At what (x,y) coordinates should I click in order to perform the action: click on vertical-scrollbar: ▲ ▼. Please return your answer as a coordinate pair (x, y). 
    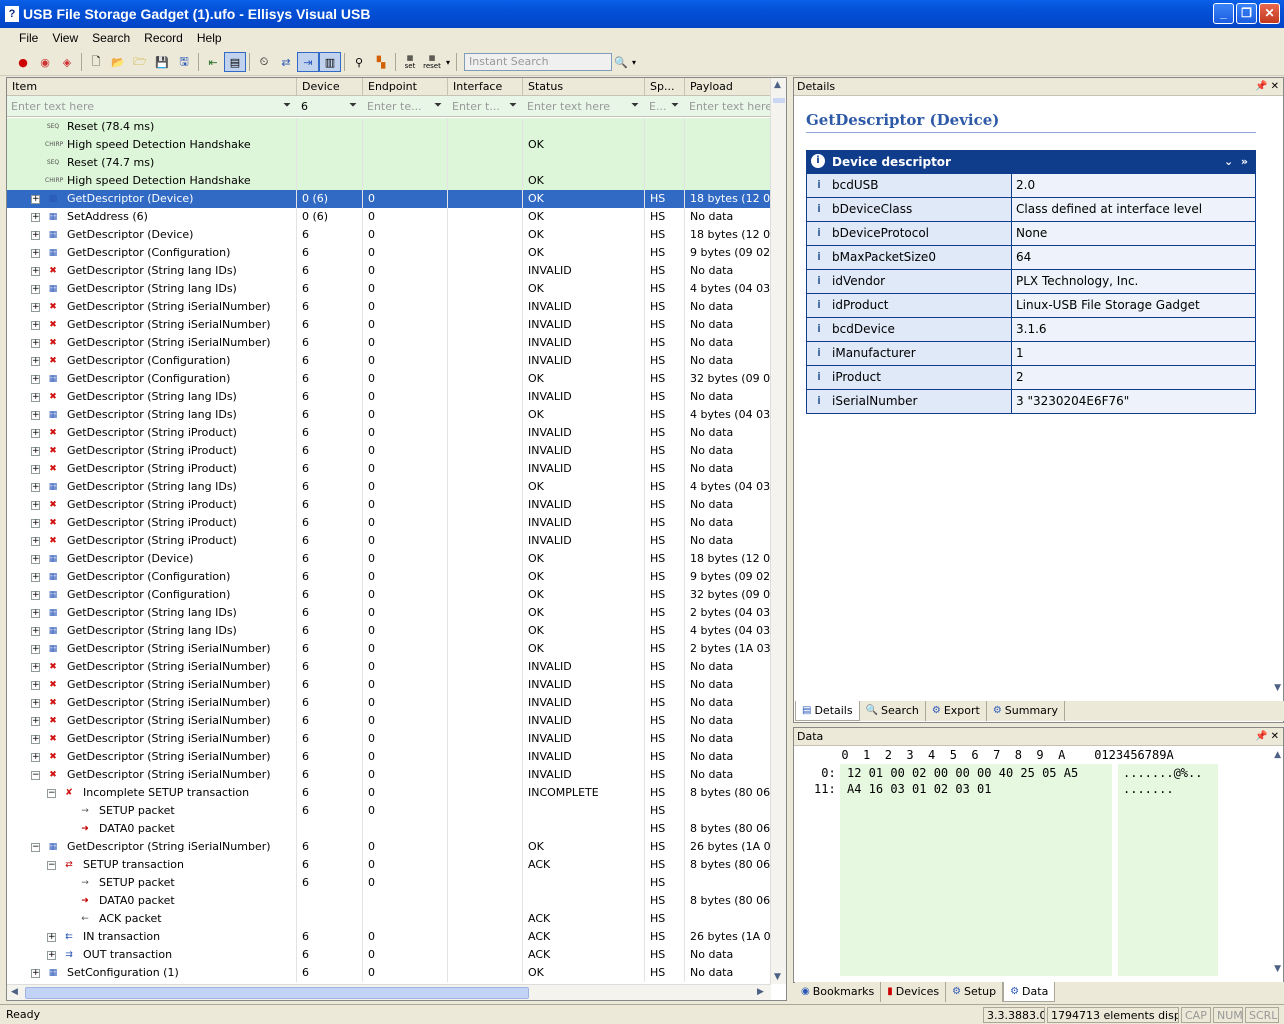
    Looking at the image, I should click on (778, 531).